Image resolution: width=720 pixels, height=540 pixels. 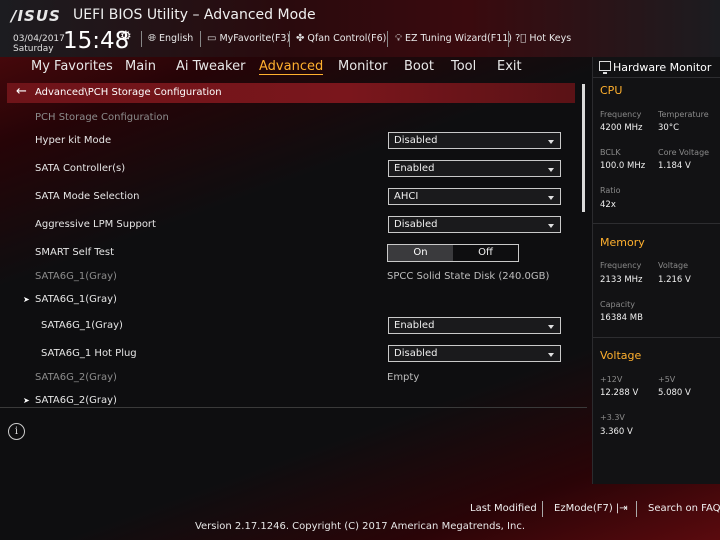 What do you see at coordinates (362, 66) in the screenshot?
I see `tab-monitor: Monitor` at bounding box center [362, 66].